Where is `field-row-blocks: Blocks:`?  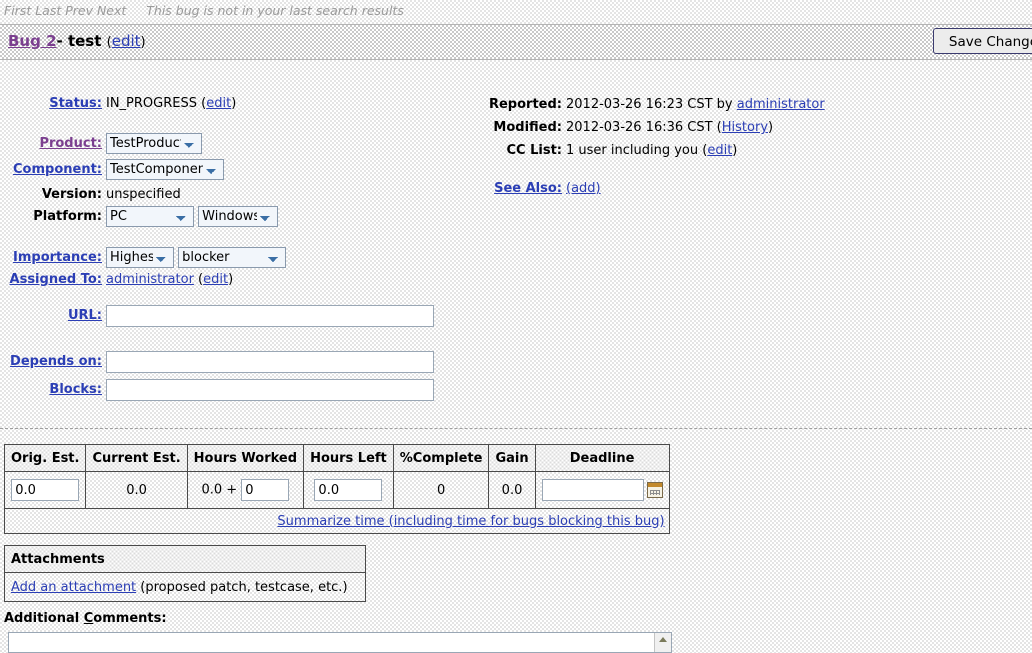
field-row-blocks: Blocks: is located at coordinates (219, 390).